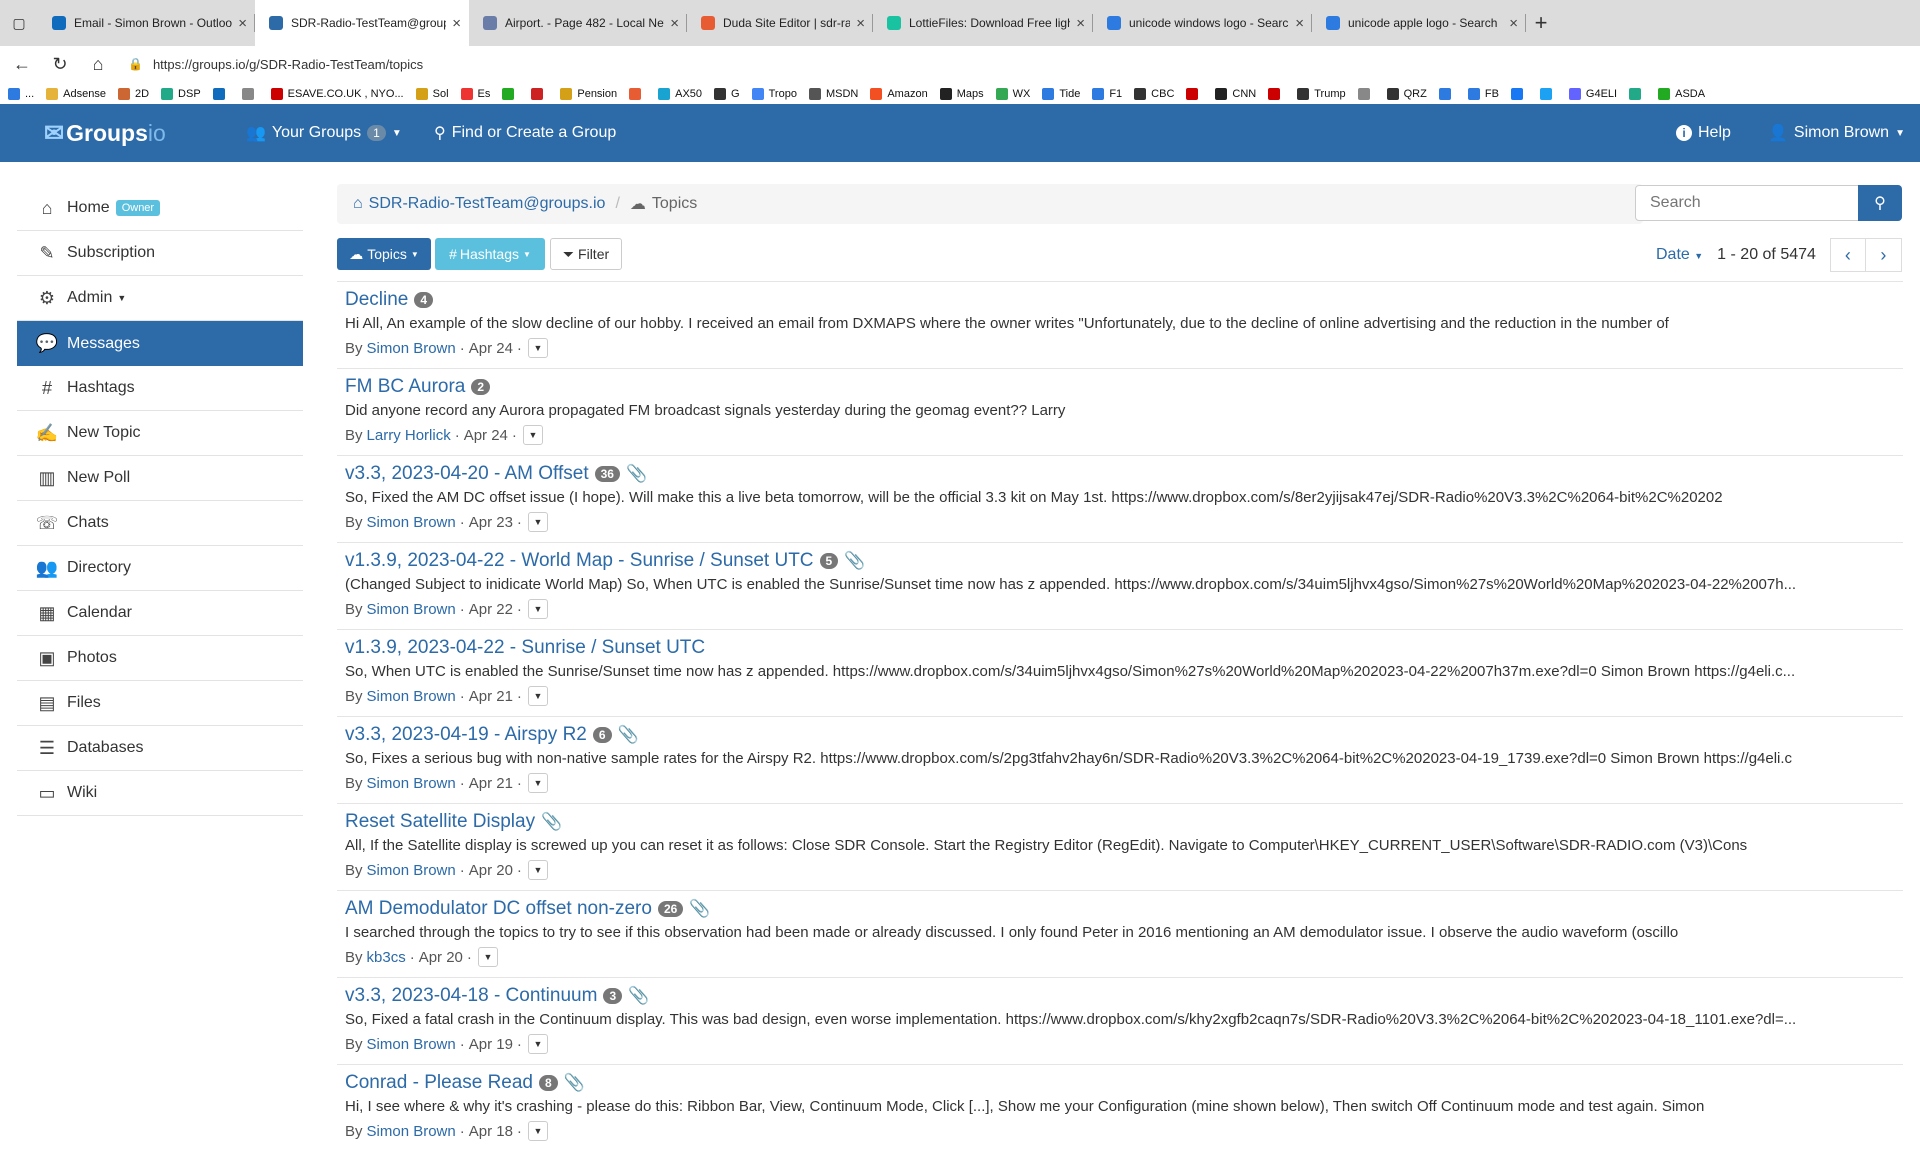 This screenshot has width=1920, height=1151. Describe the element at coordinates (160, 343) in the screenshot. I see `sidebar-item-messages: 💬 Messages` at that location.